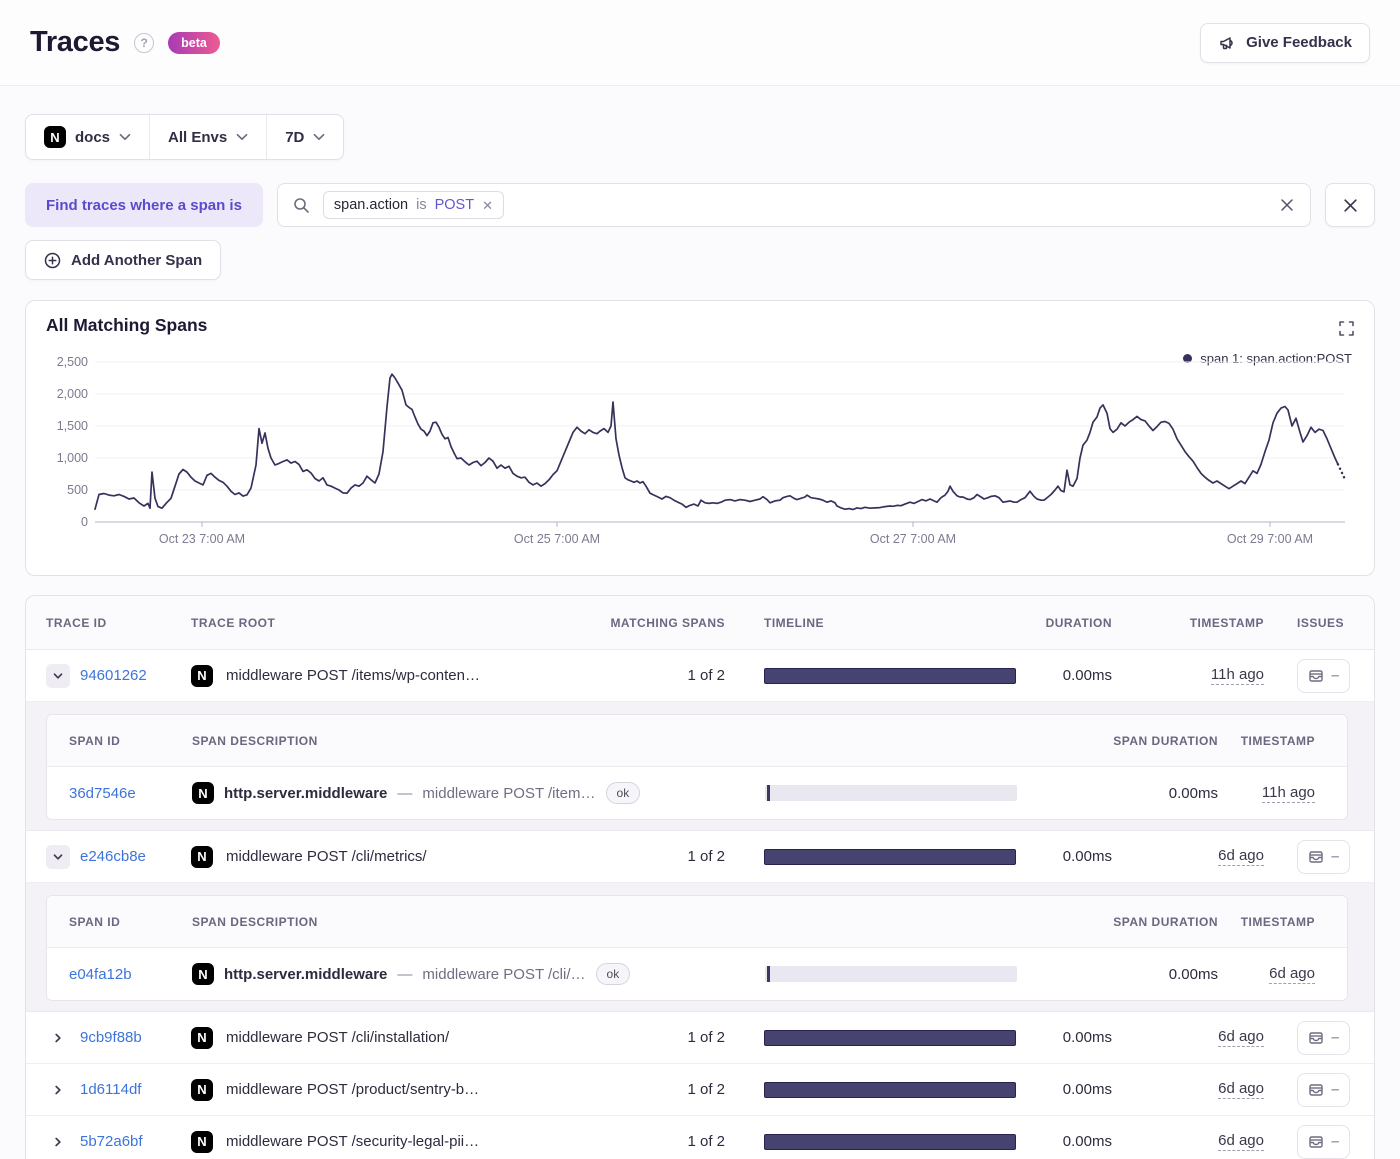  Describe the element at coordinates (233, 622) in the screenshot. I see `col-trace-root: TRACE ROOT` at that location.